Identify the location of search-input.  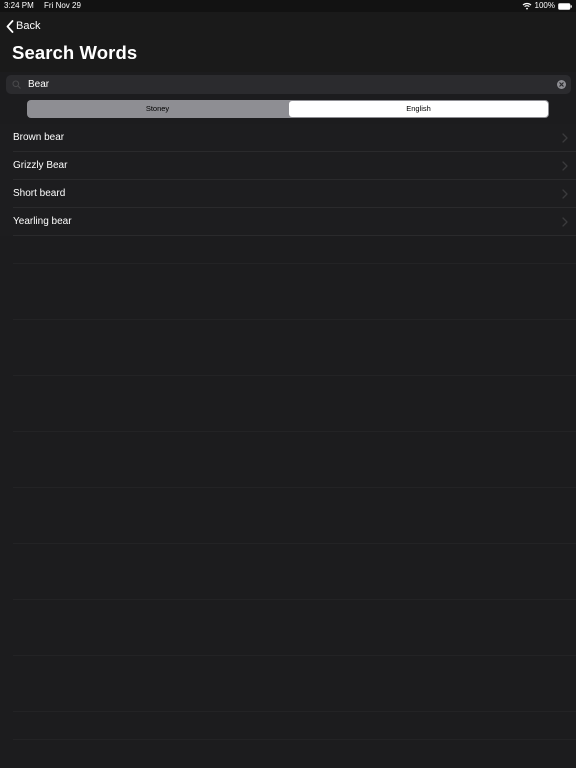
(288, 84).